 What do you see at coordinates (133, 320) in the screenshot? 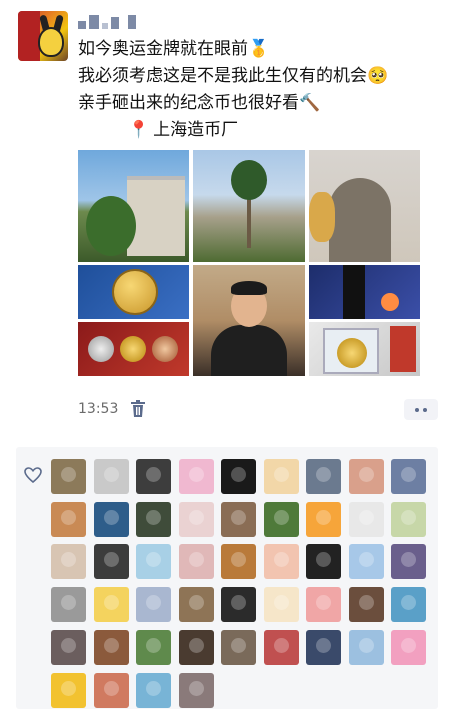
I see `photo-gold-medal-collage` at bounding box center [133, 320].